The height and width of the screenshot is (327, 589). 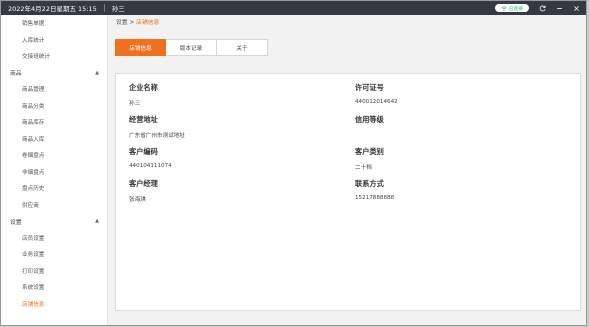 I want to click on sidebar-item-label: 商品入库, so click(x=33, y=139).